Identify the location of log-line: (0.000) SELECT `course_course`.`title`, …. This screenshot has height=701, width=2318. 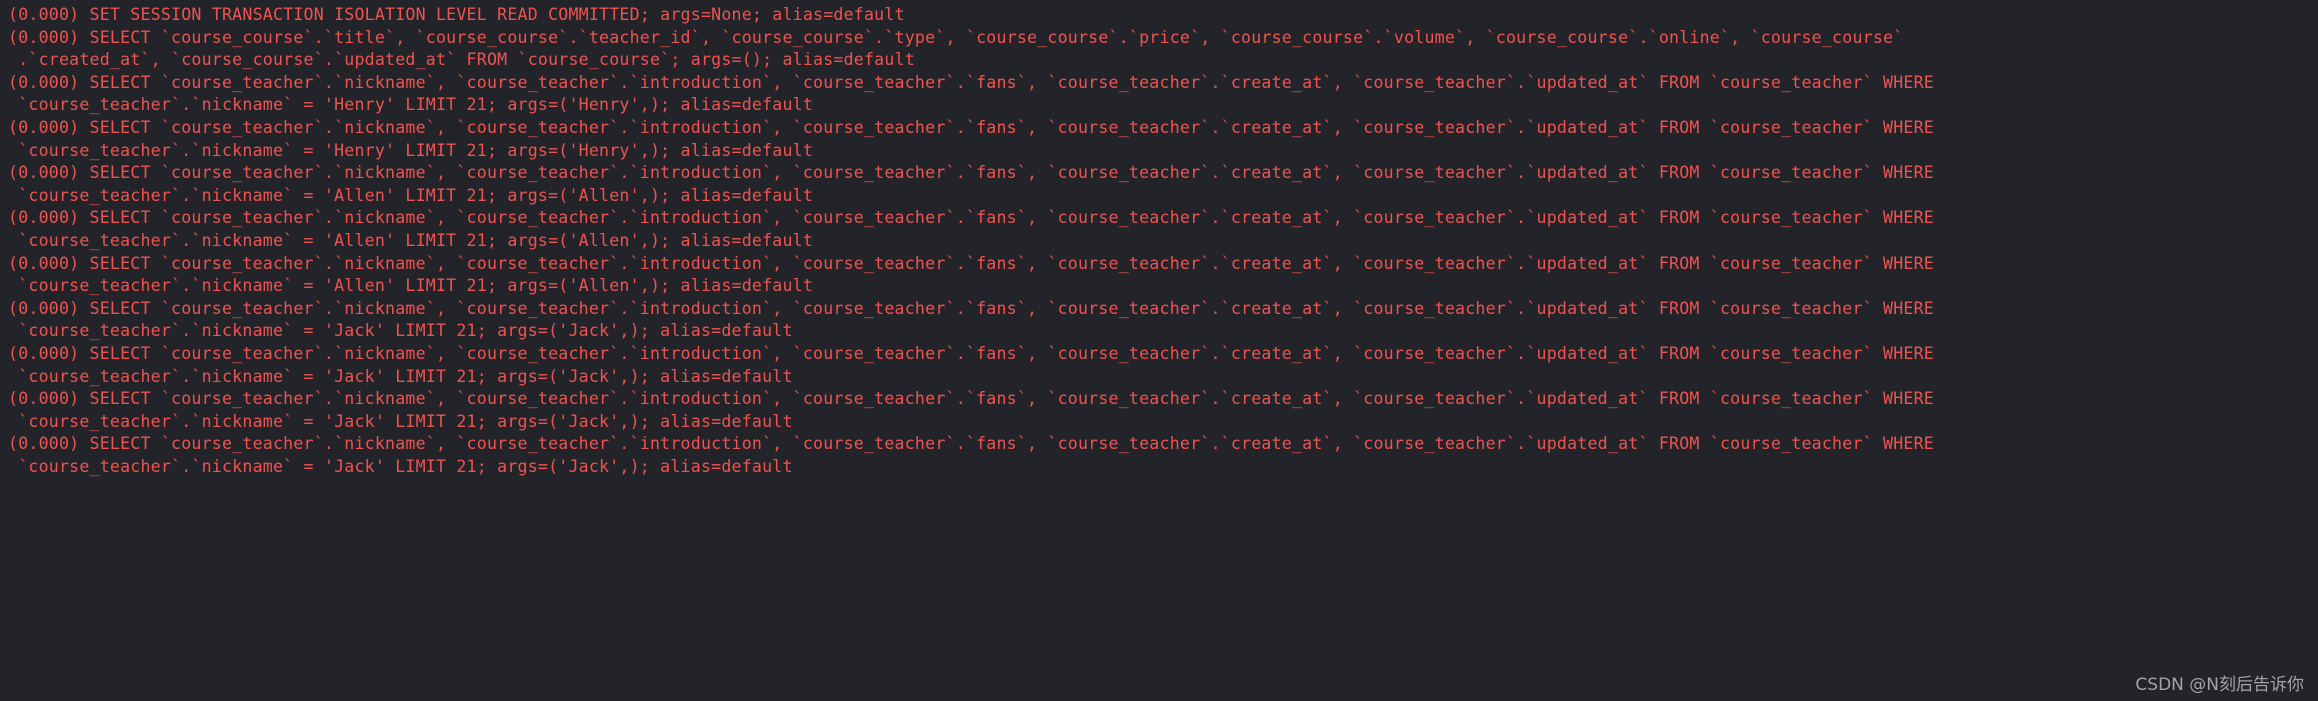
(956, 37).